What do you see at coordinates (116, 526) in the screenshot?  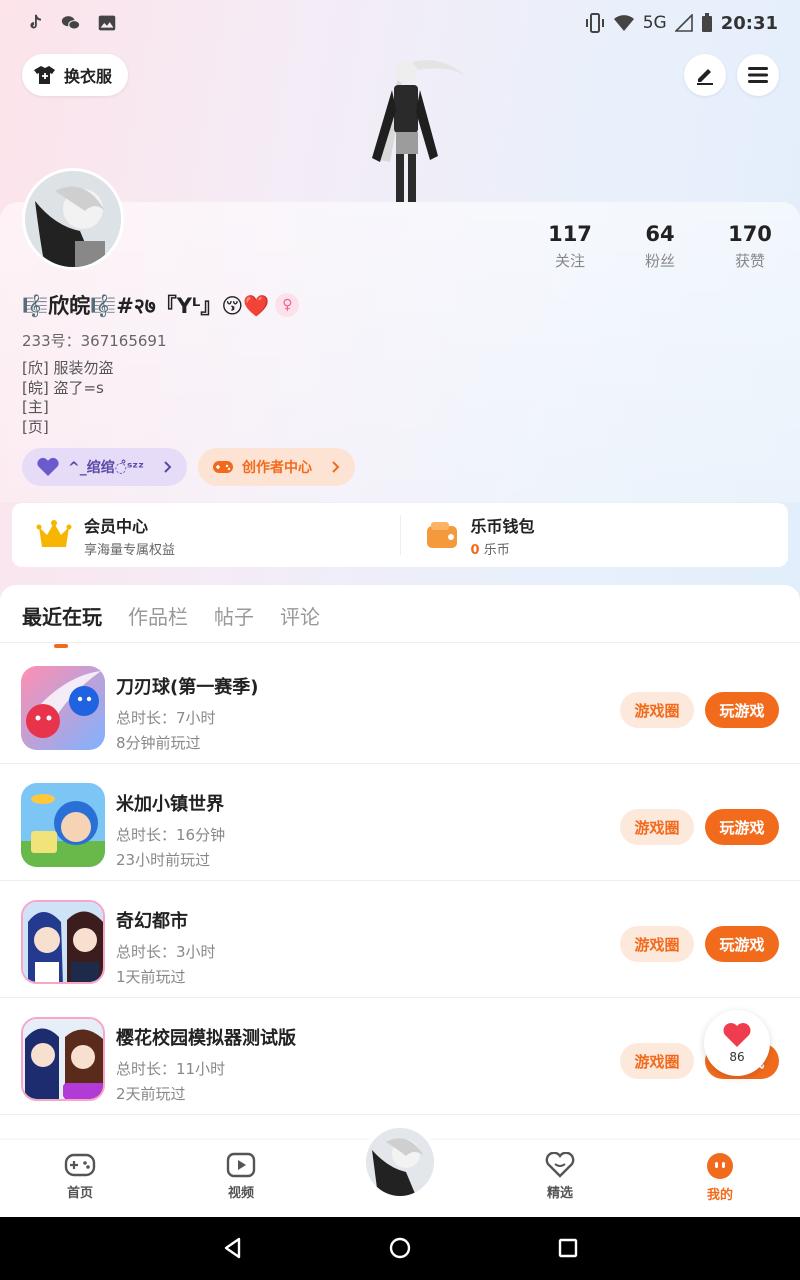 I see `member-center-title: 会员中心` at bounding box center [116, 526].